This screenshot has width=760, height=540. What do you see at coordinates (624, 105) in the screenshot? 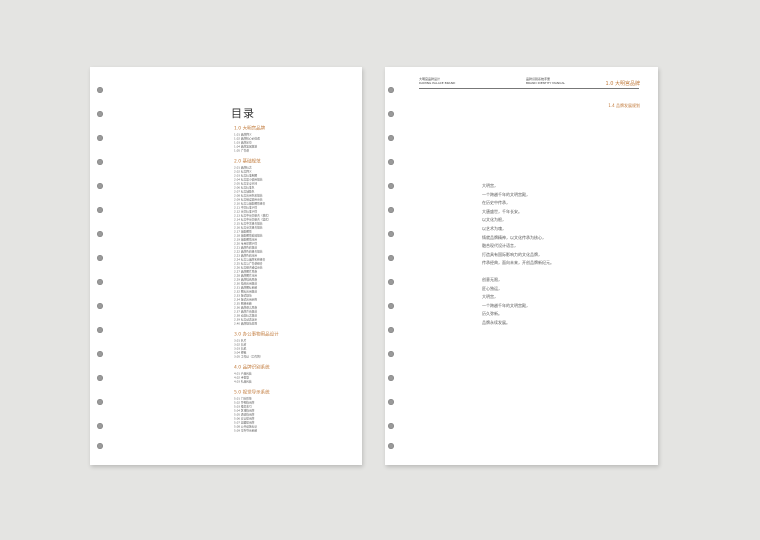
I see `subsection-title: 1.4 品牌发展规划` at bounding box center [624, 105].